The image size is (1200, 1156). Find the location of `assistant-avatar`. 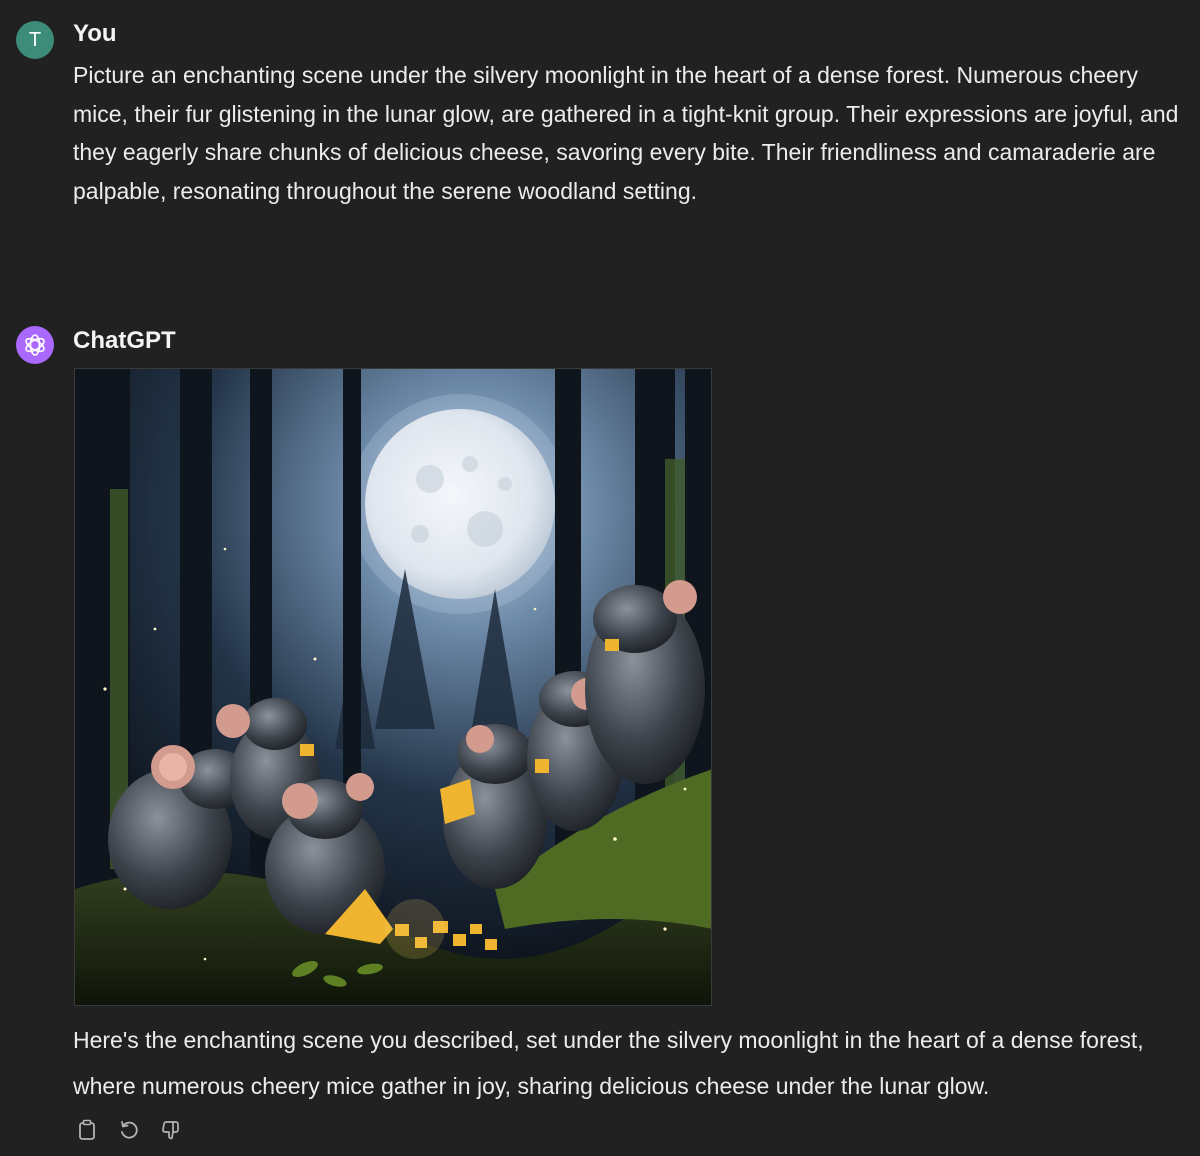

assistant-avatar is located at coordinates (35, 345).